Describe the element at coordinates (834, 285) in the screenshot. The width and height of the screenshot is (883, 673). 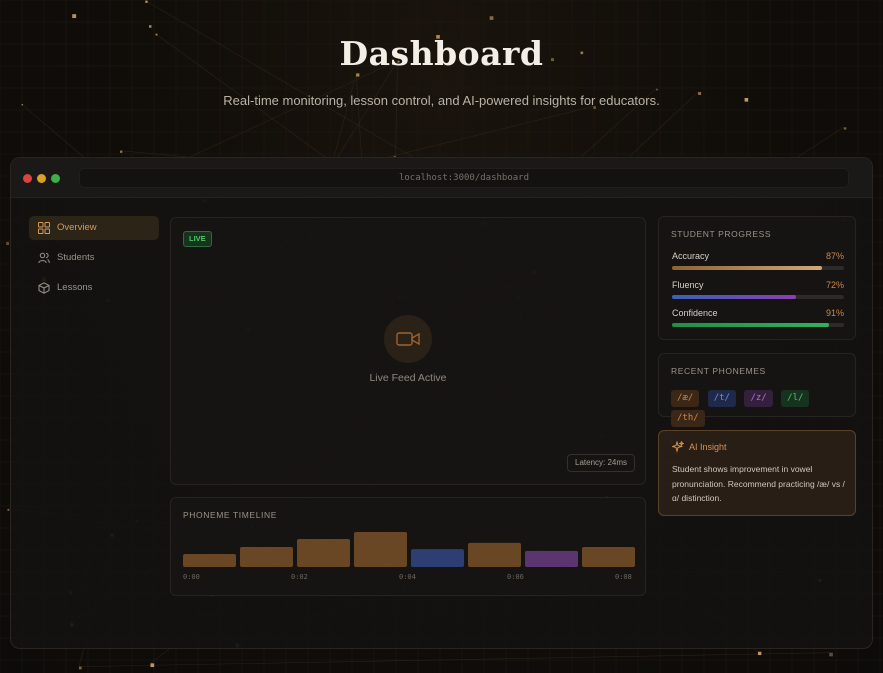
I see `metric-value: 72%` at that location.